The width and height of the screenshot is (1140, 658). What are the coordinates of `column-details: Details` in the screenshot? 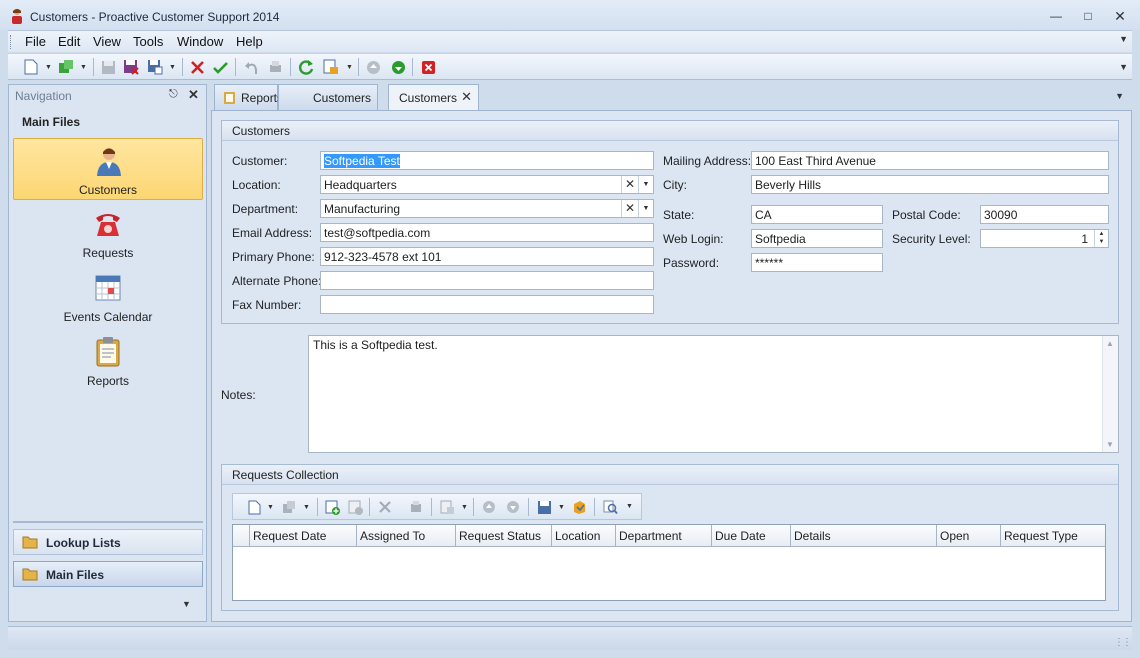 It's located at (864, 536).